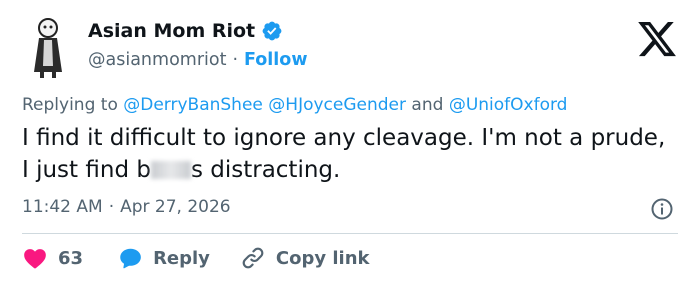 This screenshot has height=287, width=700. Describe the element at coordinates (170, 170) in the screenshot. I see `censored-word-blur` at that location.